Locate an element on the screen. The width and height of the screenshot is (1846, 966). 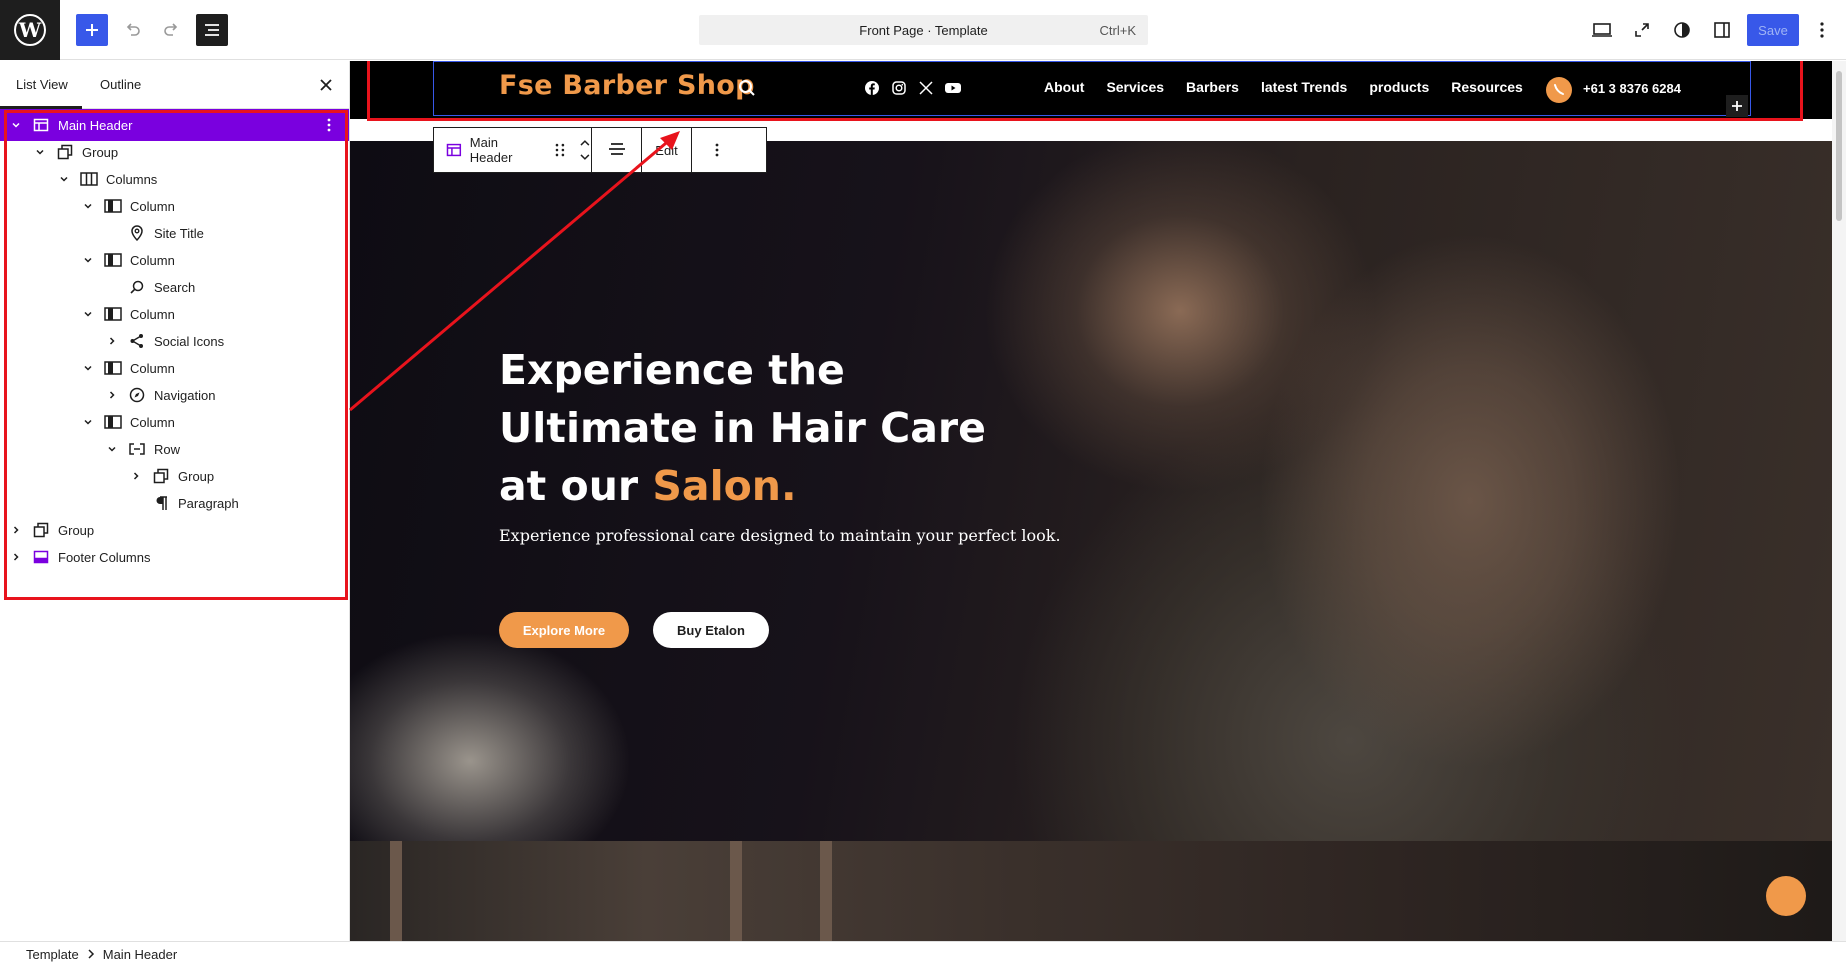
buy-etalon-button: Buy Etalon is located at coordinates (711, 630).